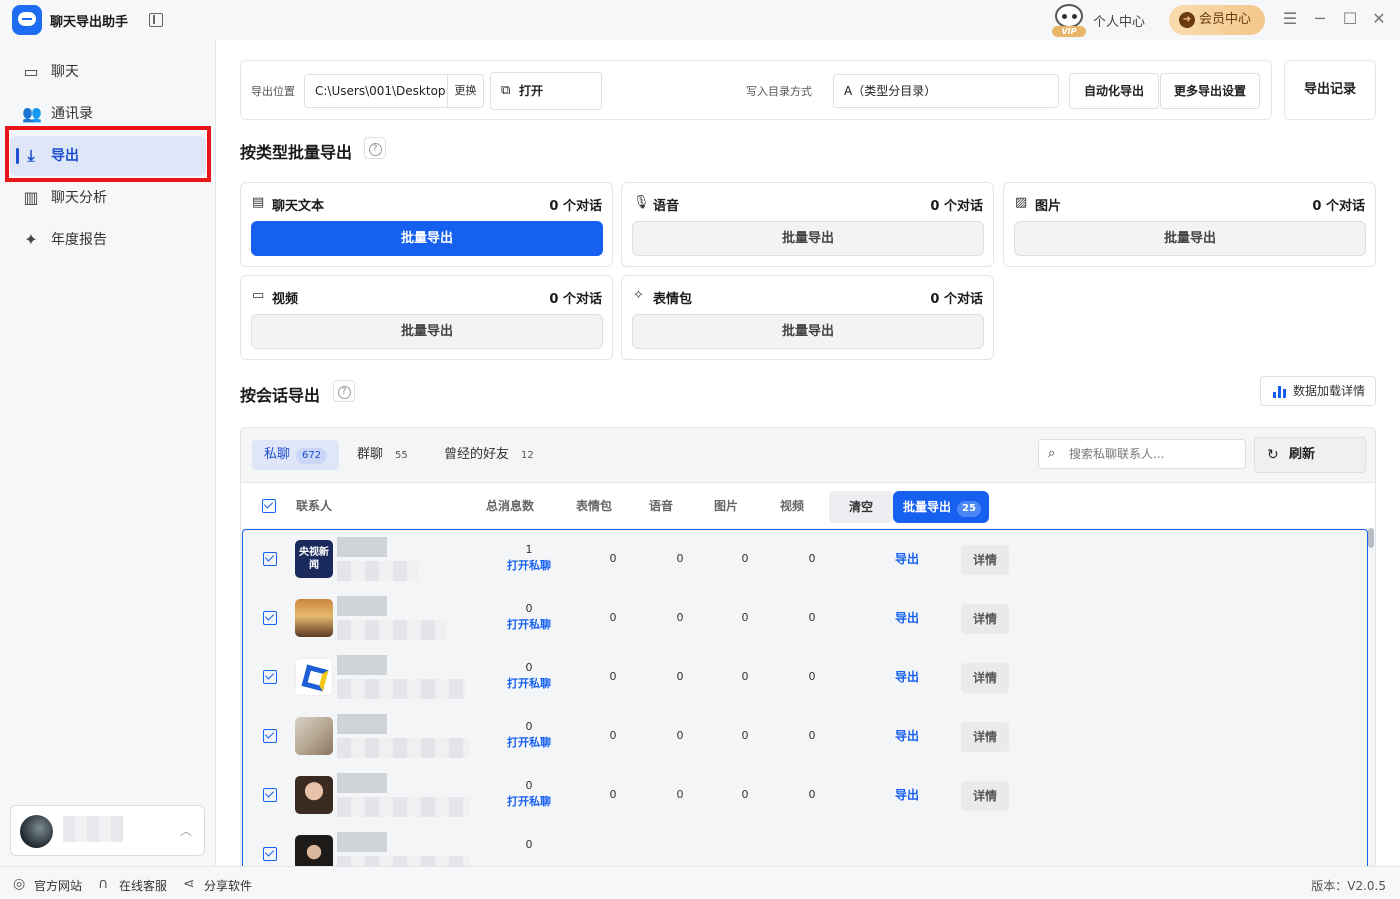 Image resolution: width=1400 pixels, height=899 pixels. What do you see at coordinates (385, 455) in the screenshot?
I see `tab-group-chat: 群聊 55` at bounding box center [385, 455].